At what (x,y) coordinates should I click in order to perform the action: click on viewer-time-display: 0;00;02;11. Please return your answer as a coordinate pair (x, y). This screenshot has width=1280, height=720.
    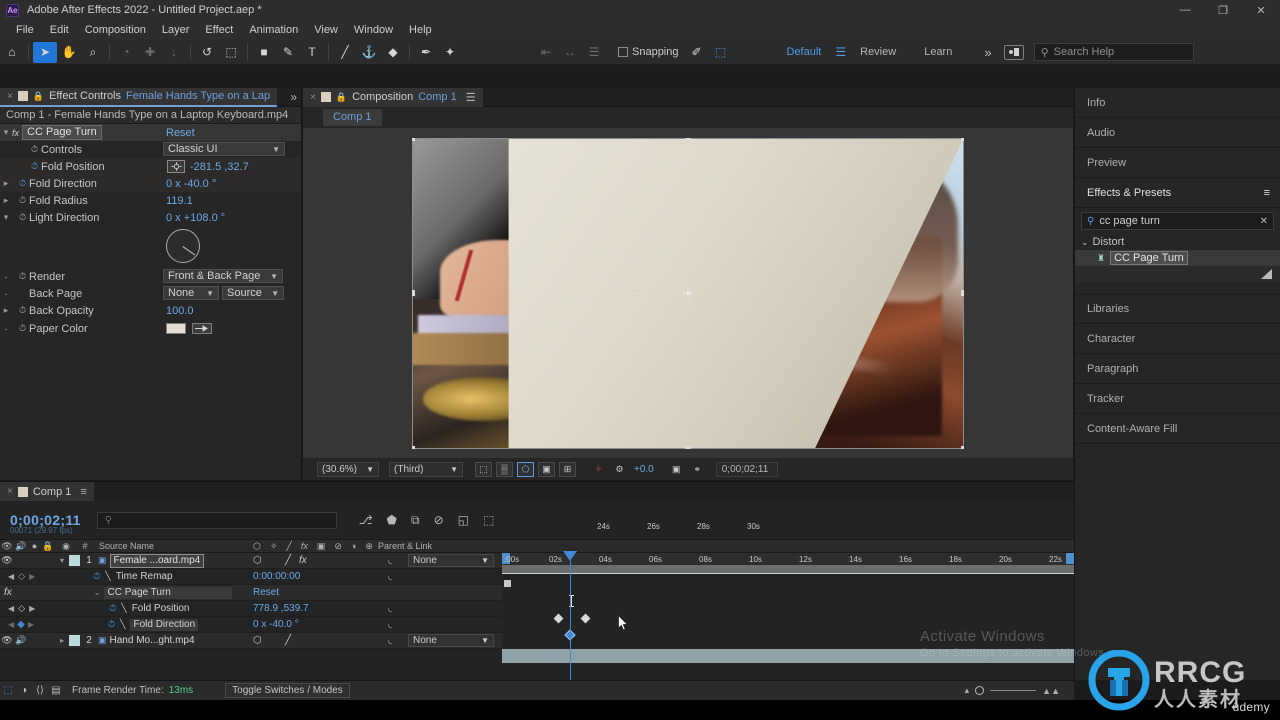
    Looking at the image, I should click on (746, 469).